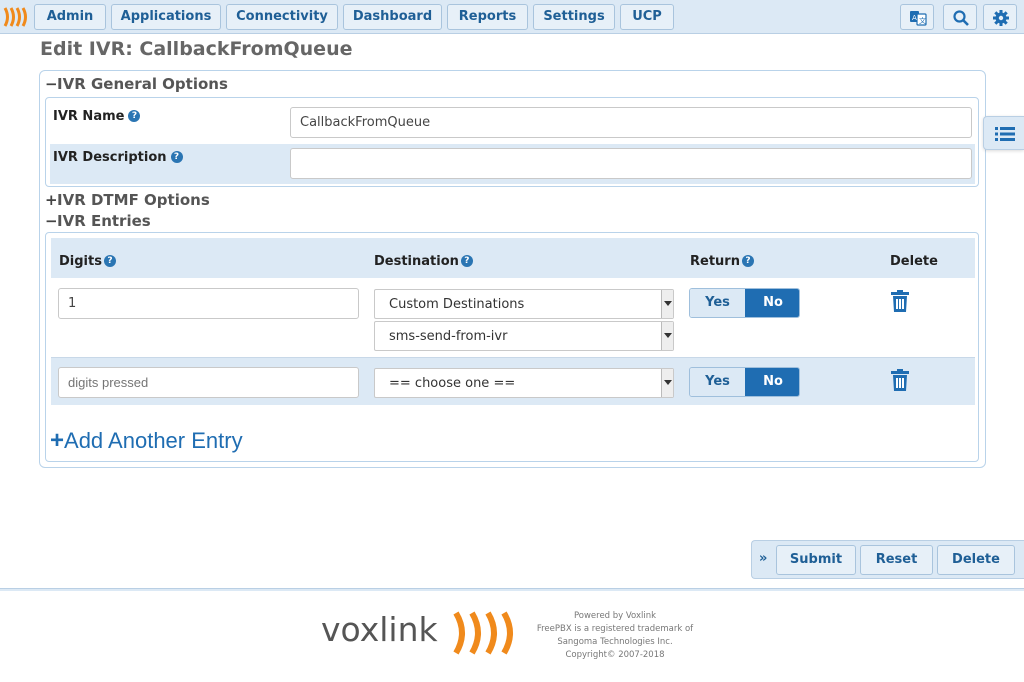 The width and height of the screenshot is (1024, 682). I want to click on page-title: Edit IVR: CallbackFromQueue, so click(196, 49).